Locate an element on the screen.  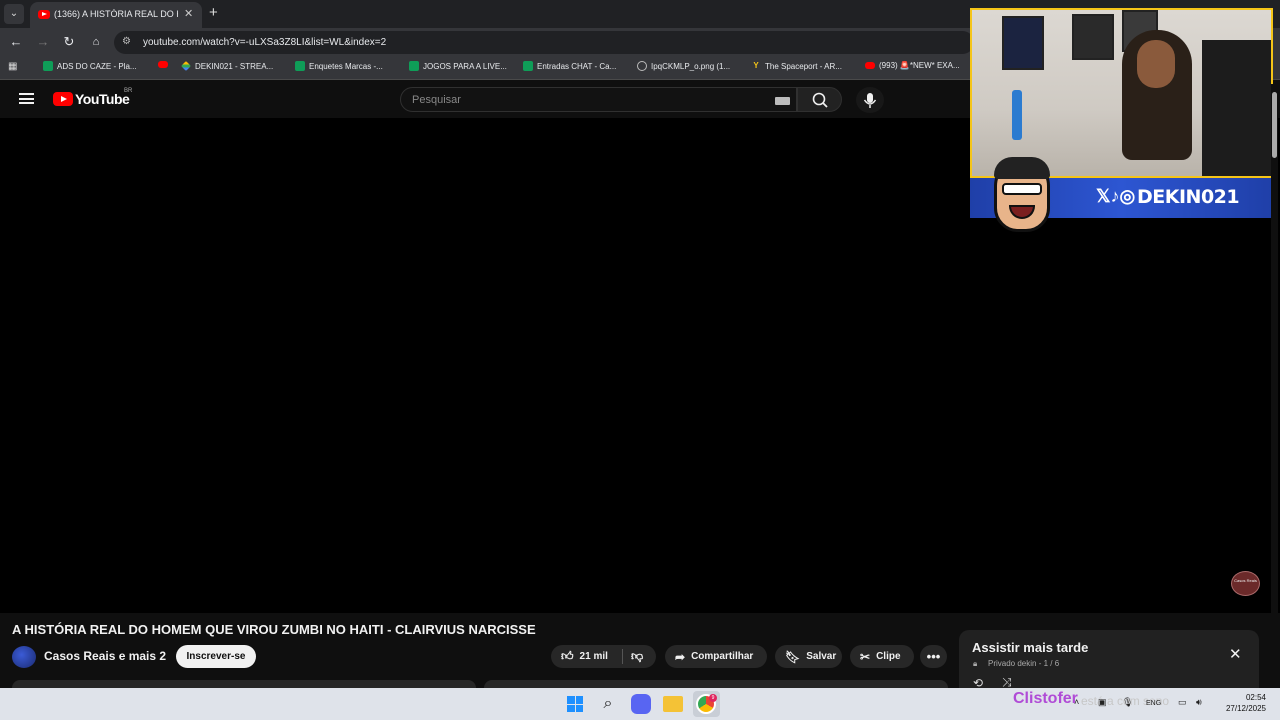
discord-icon is located at coordinates (641, 704).